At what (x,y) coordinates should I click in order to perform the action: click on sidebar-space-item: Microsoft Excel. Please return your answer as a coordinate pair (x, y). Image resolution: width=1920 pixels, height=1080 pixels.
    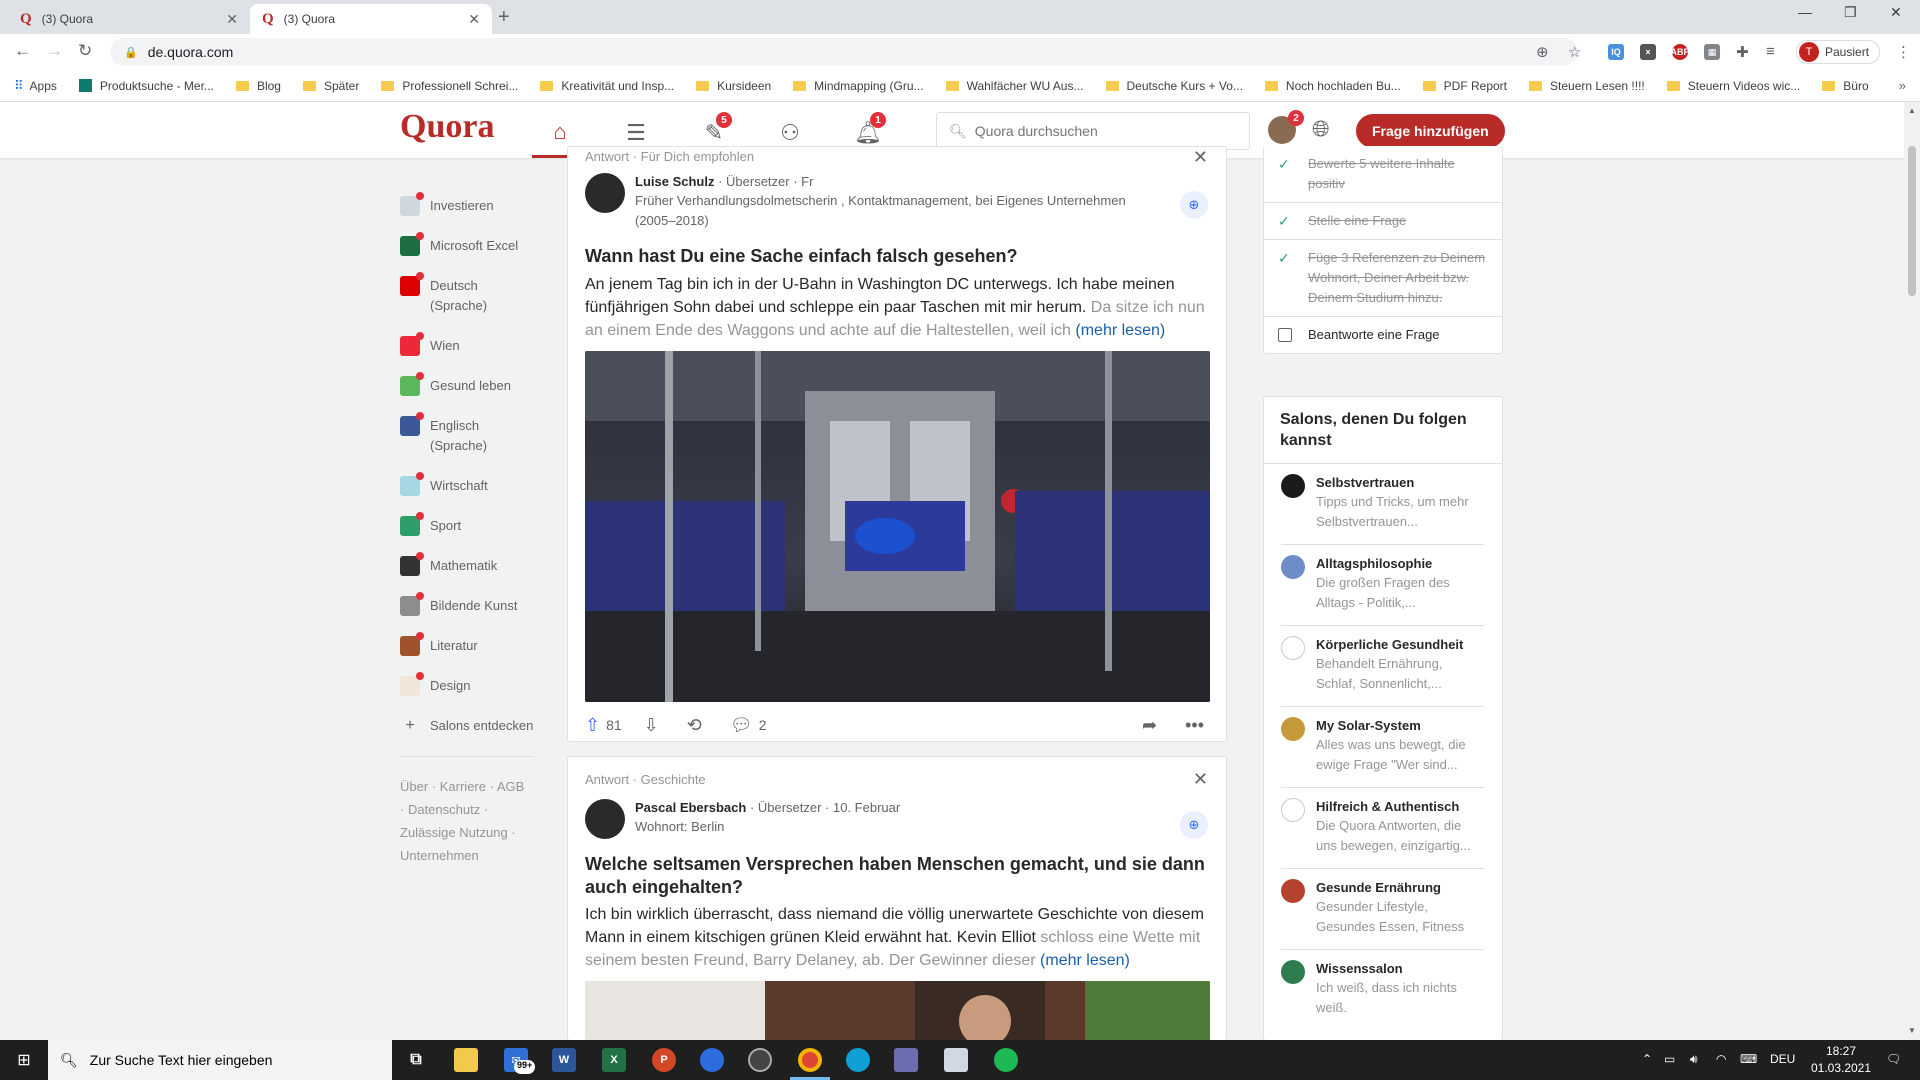
    Looking at the image, I should click on (467, 244).